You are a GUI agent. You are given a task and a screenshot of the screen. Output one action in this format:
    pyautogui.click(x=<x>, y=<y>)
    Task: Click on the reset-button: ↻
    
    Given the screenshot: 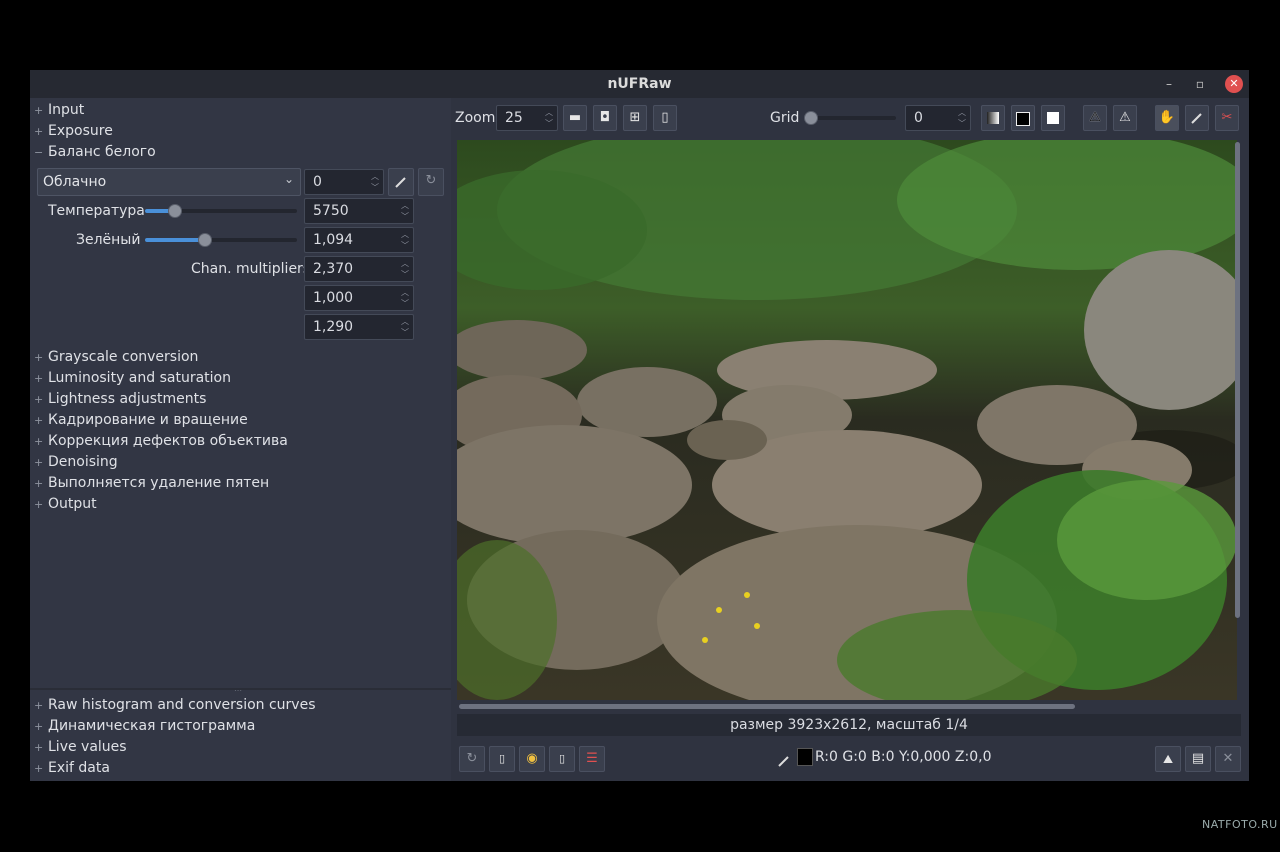 What is the action you would take?
    pyautogui.click(x=472, y=759)
    